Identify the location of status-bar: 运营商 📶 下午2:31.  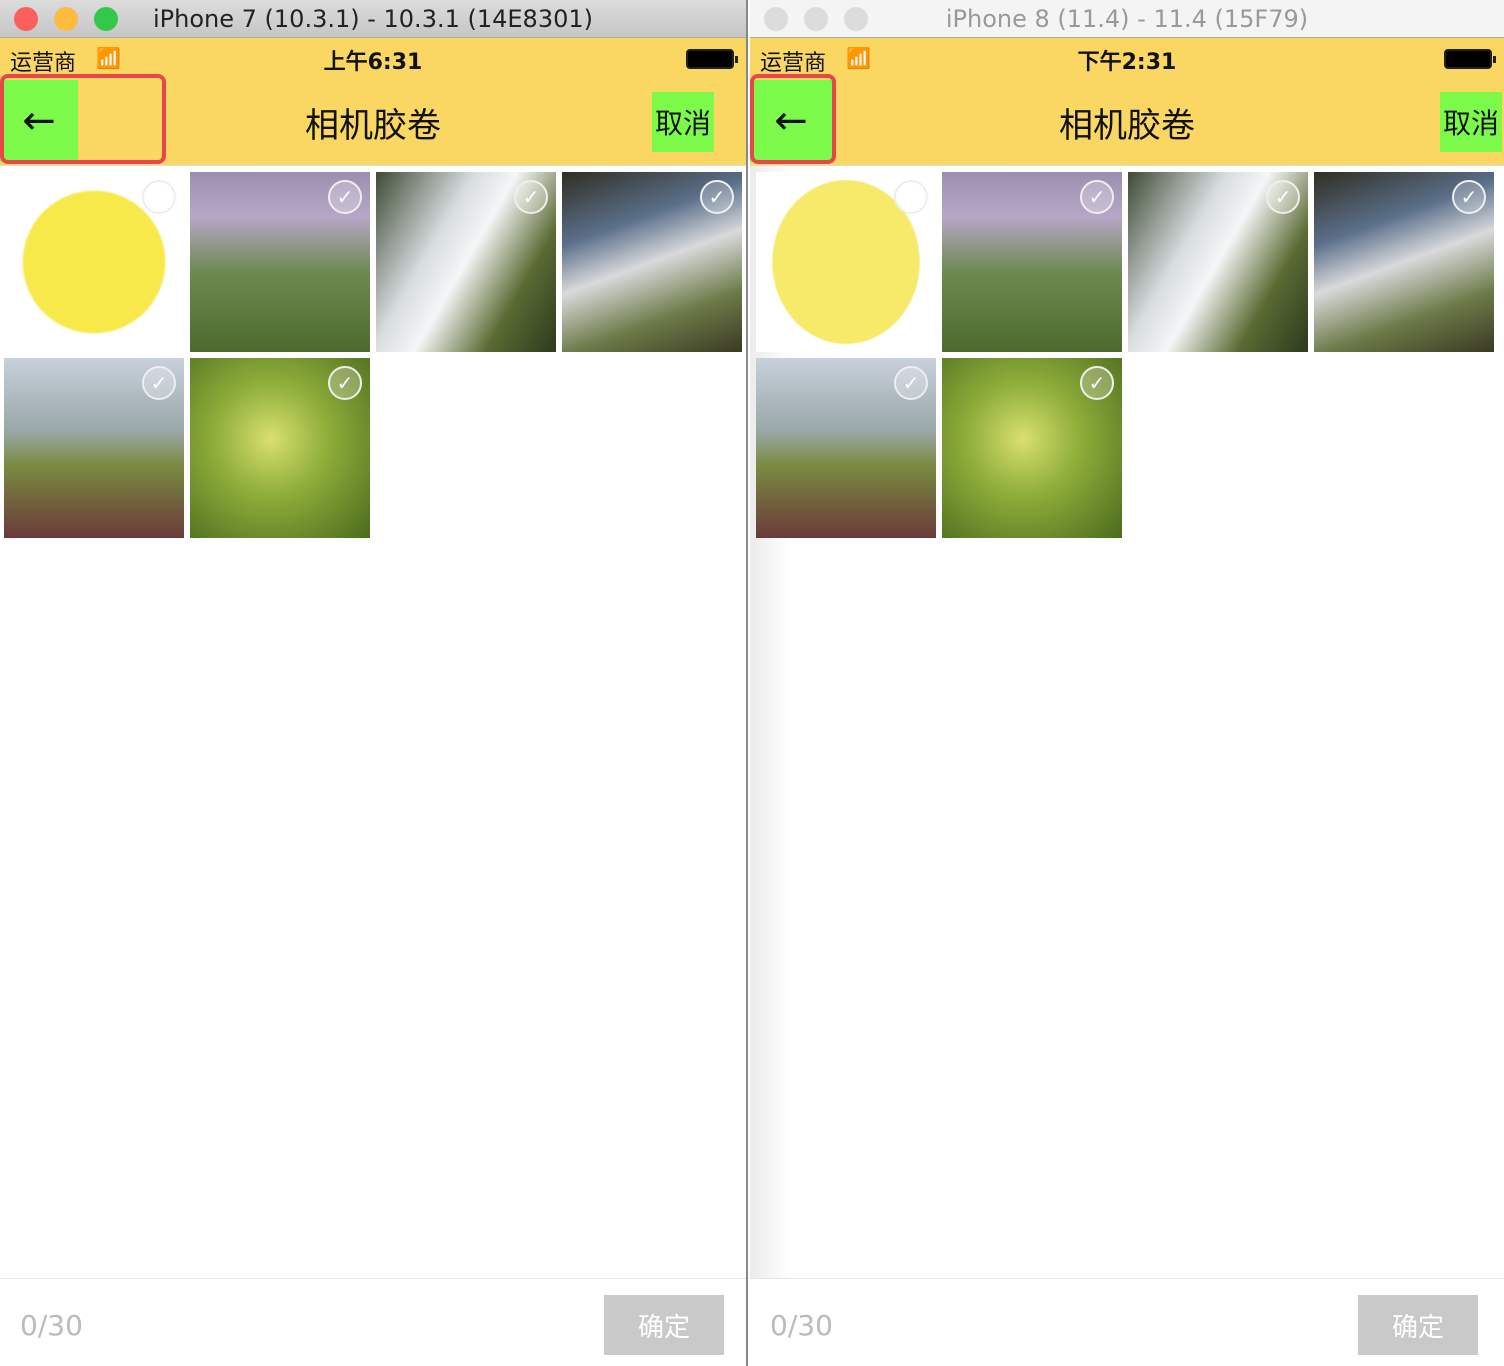
(1127, 58).